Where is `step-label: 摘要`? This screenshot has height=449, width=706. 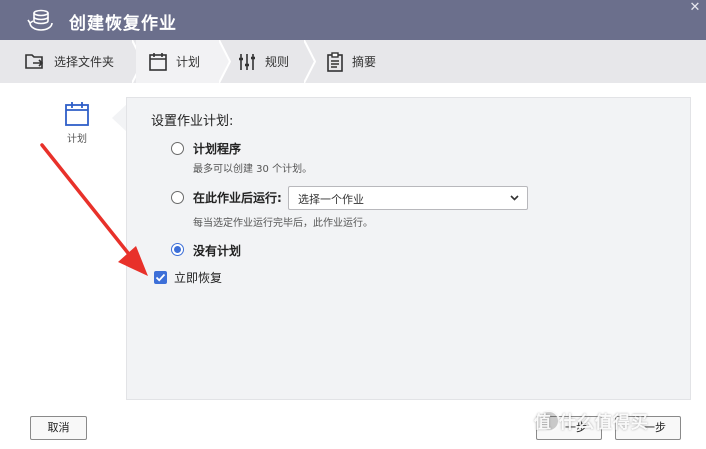
step-label: 摘要 is located at coordinates (364, 62).